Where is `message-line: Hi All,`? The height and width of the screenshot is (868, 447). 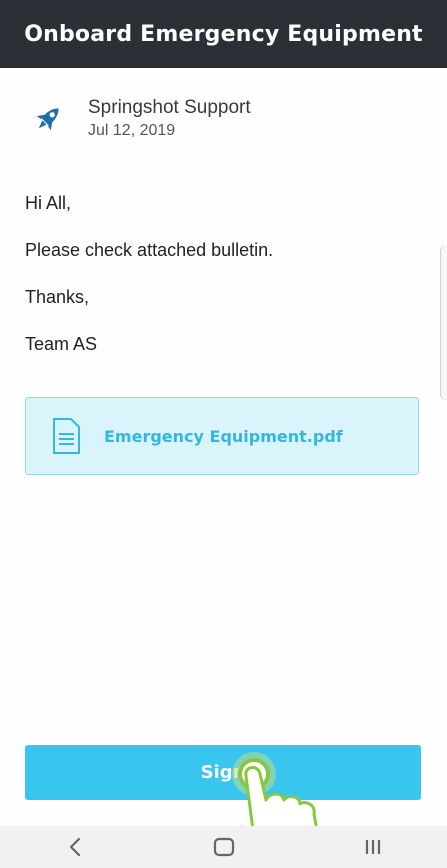
message-line: Hi All, is located at coordinates (48, 203).